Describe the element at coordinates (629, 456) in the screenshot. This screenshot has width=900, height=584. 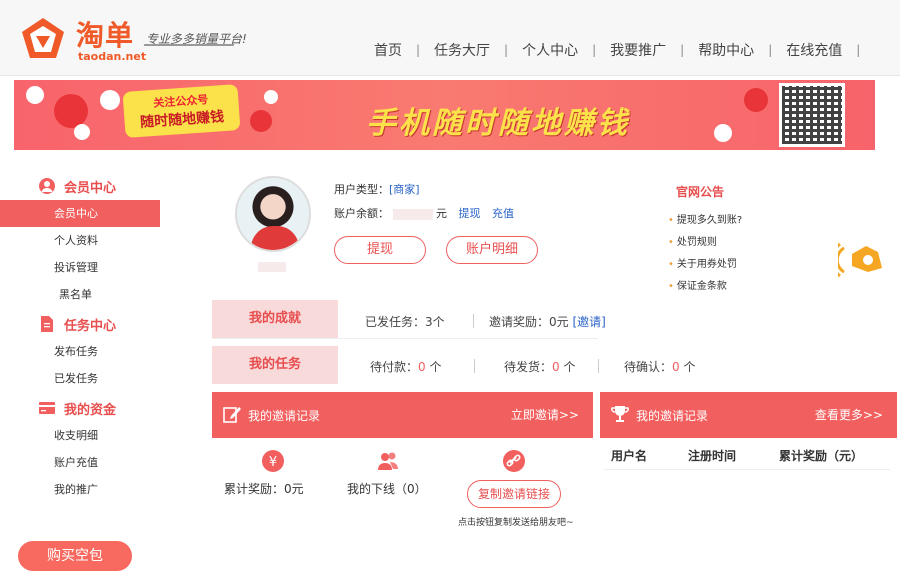
I see `column-header-username: 用户名` at that location.